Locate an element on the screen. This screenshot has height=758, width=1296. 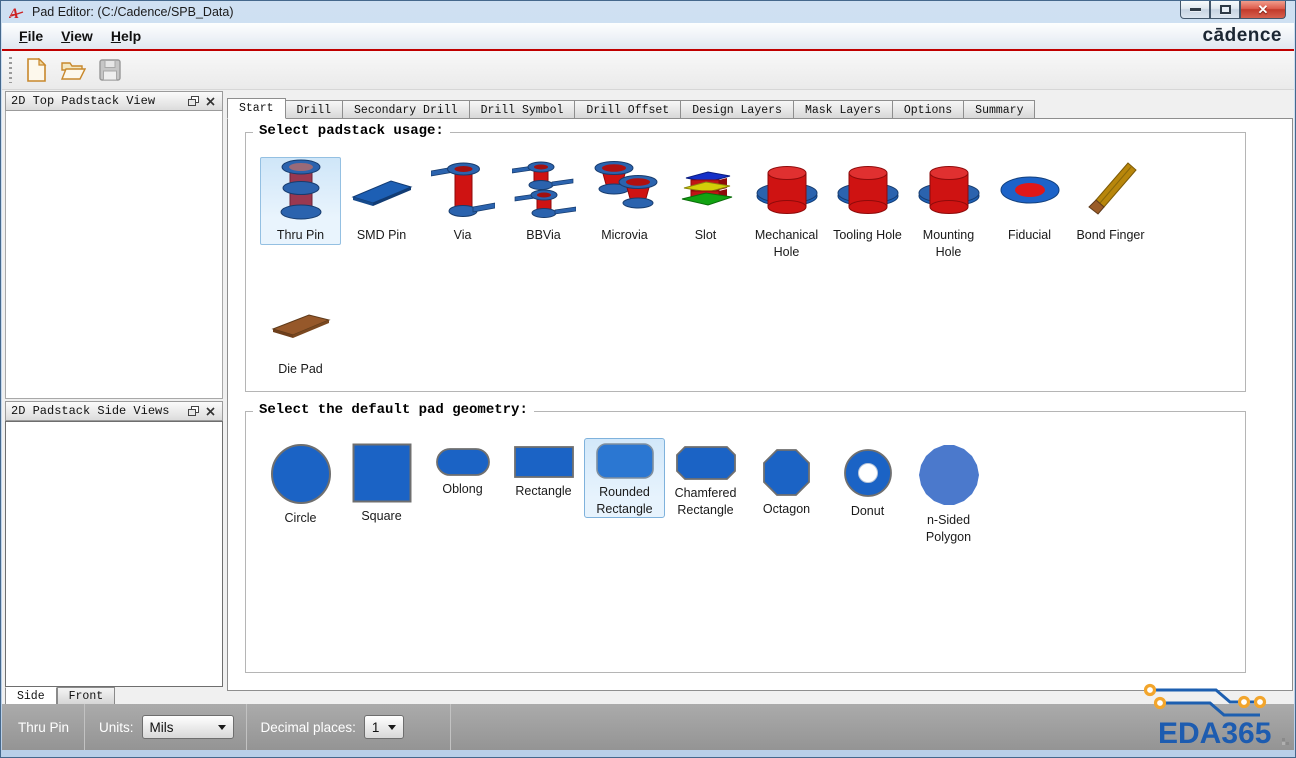
usage-item-die-pad: Die Pad is located at coordinates (300, 335).